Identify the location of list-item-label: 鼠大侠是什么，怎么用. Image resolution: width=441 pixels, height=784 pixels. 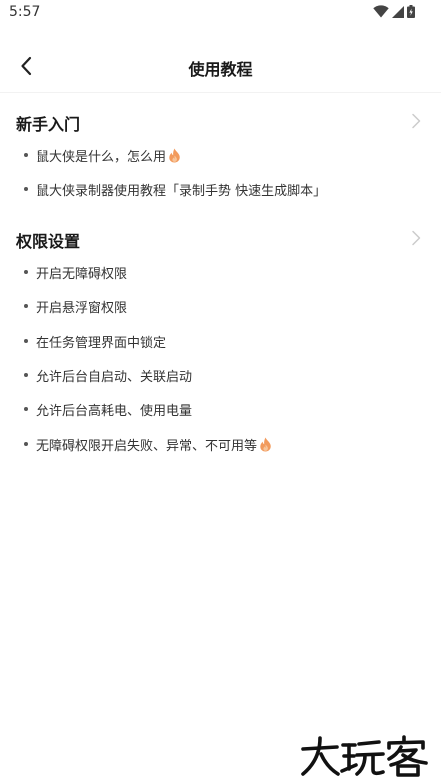
(101, 157).